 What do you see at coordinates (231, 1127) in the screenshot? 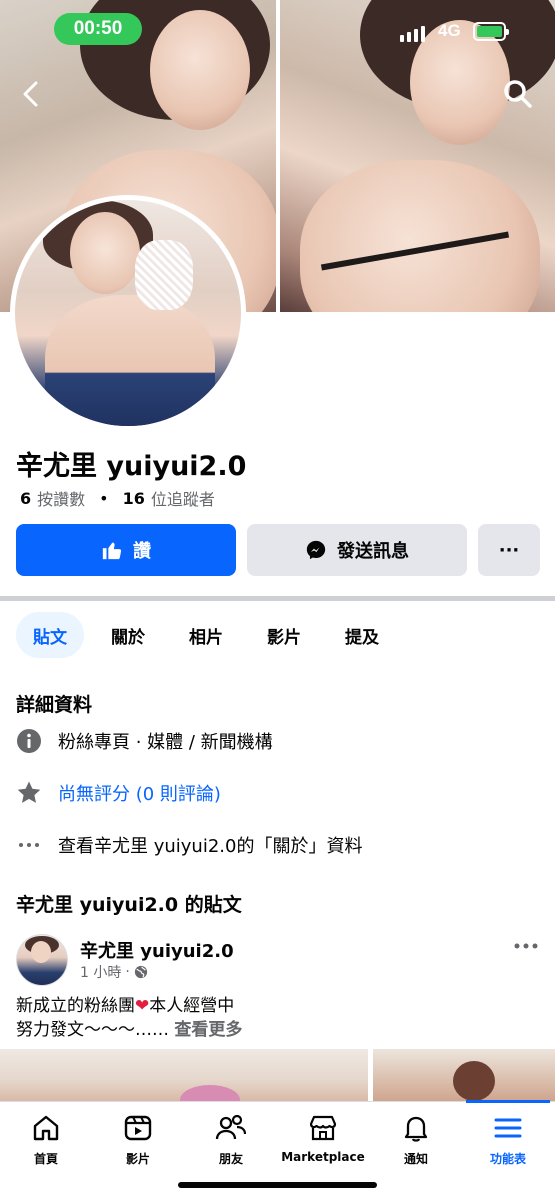
I see `friends-icon` at bounding box center [231, 1127].